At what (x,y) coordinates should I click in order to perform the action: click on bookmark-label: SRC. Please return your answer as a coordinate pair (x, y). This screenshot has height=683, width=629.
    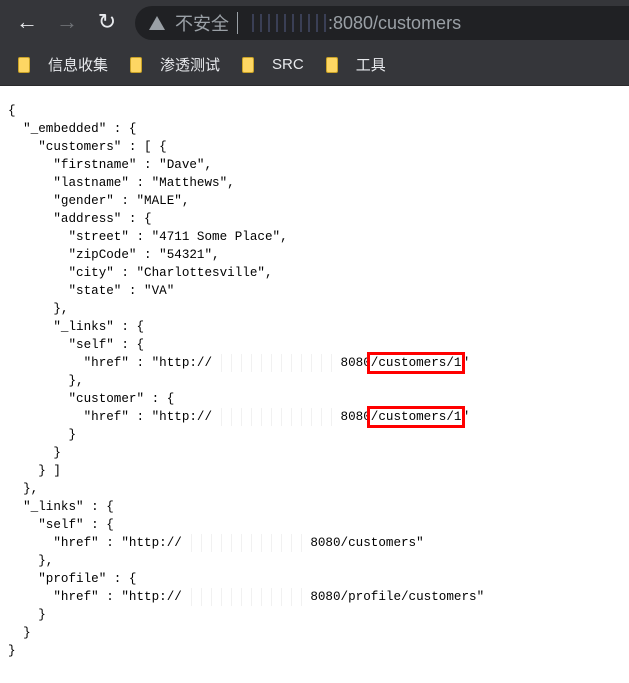
    Looking at the image, I should click on (288, 64).